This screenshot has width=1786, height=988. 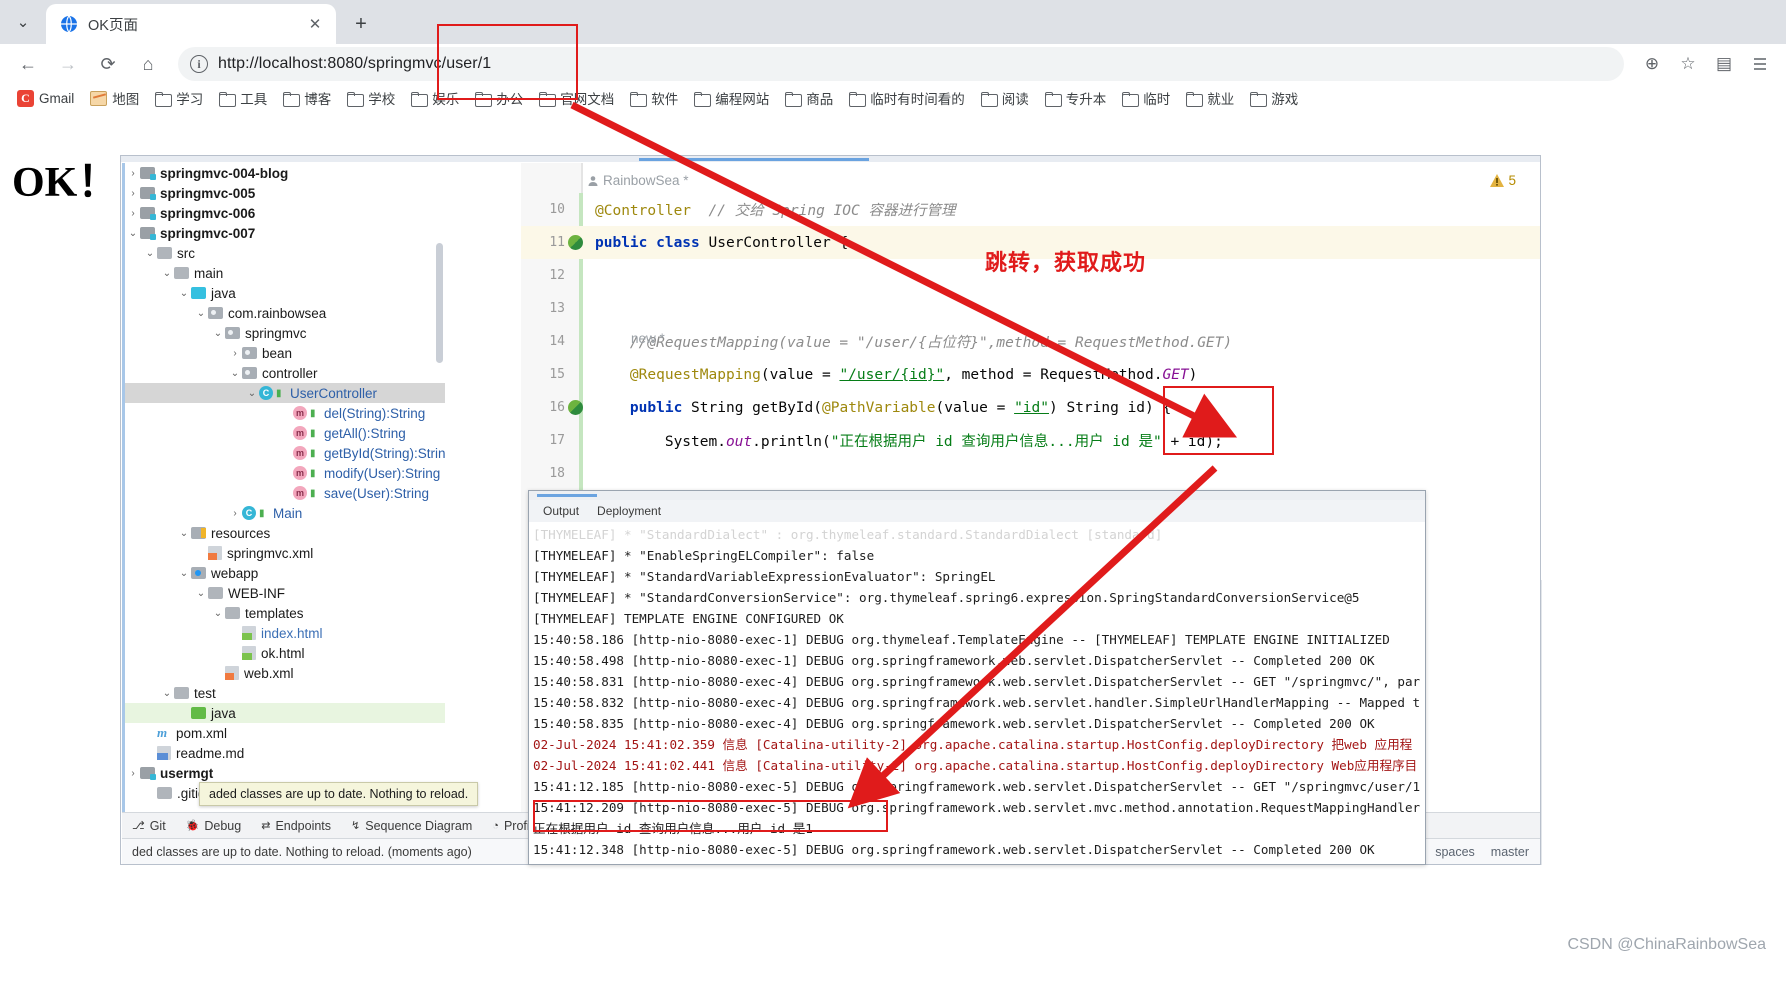 I want to click on bookmark-item: 临时有时间看的, so click(x=907, y=98).